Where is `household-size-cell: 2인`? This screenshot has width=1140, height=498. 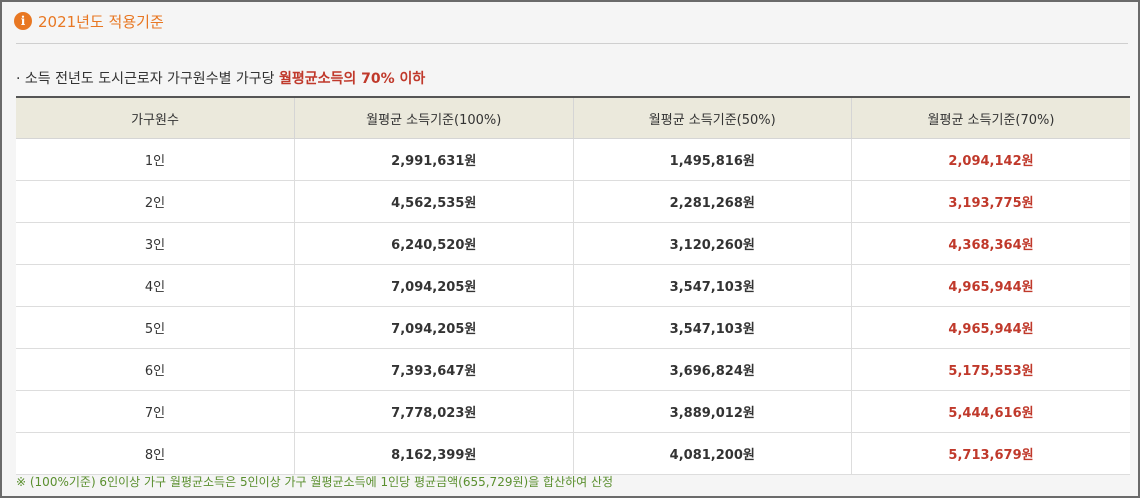
household-size-cell: 2인 is located at coordinates (155, 201).